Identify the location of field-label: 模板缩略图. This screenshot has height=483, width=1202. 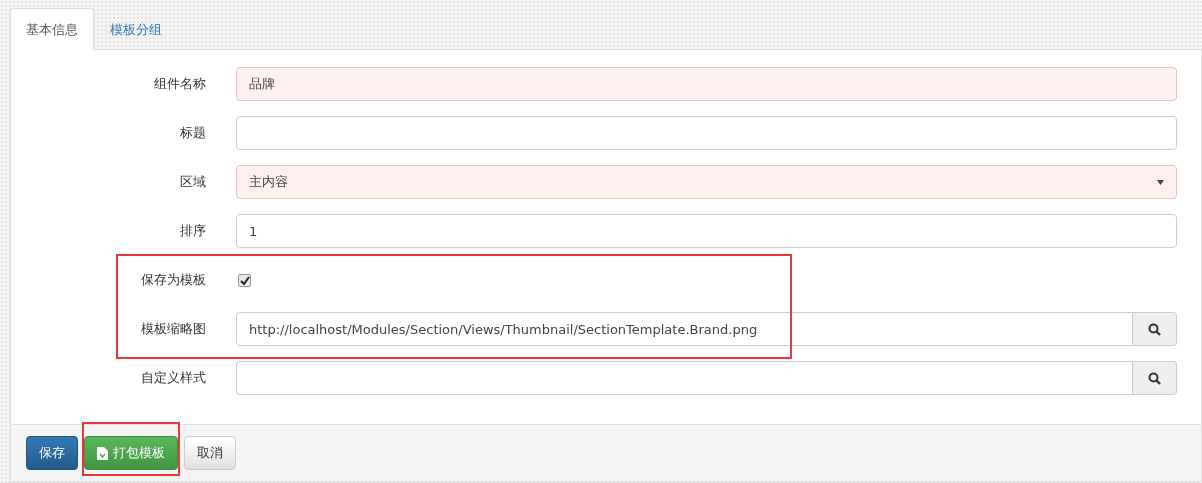
(173, 329).